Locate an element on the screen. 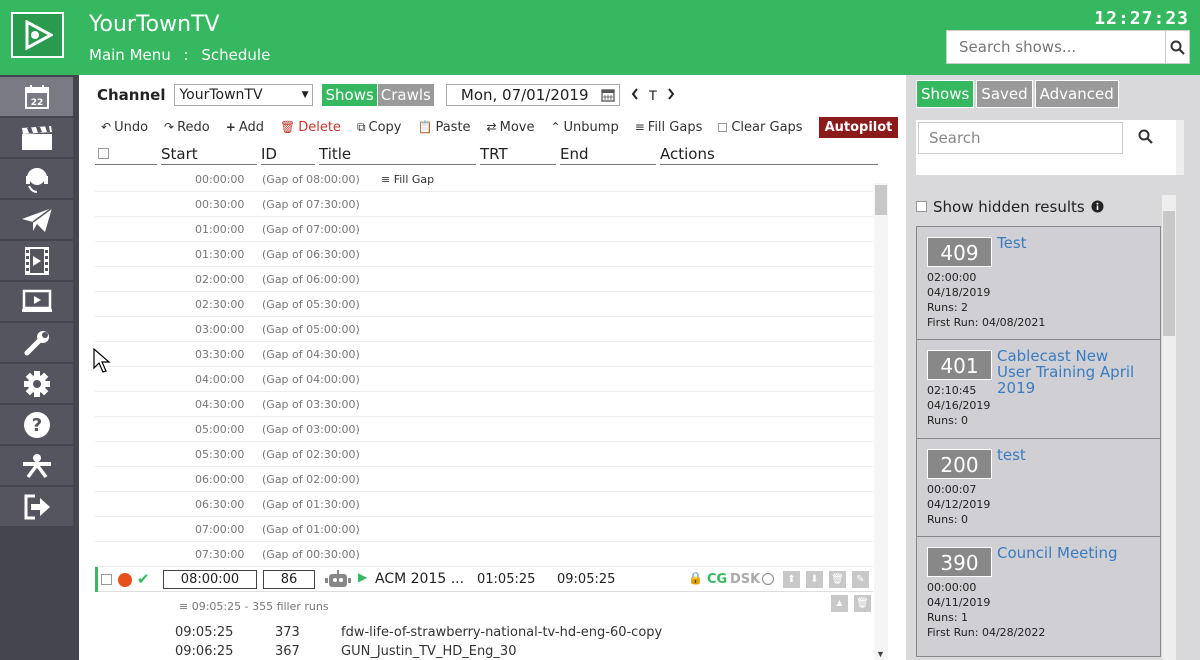 This screenshot has height=660, width=1200. gap-row: 00:30:00 (Gap of 07:30:00) is located at coordinates (484, 204).